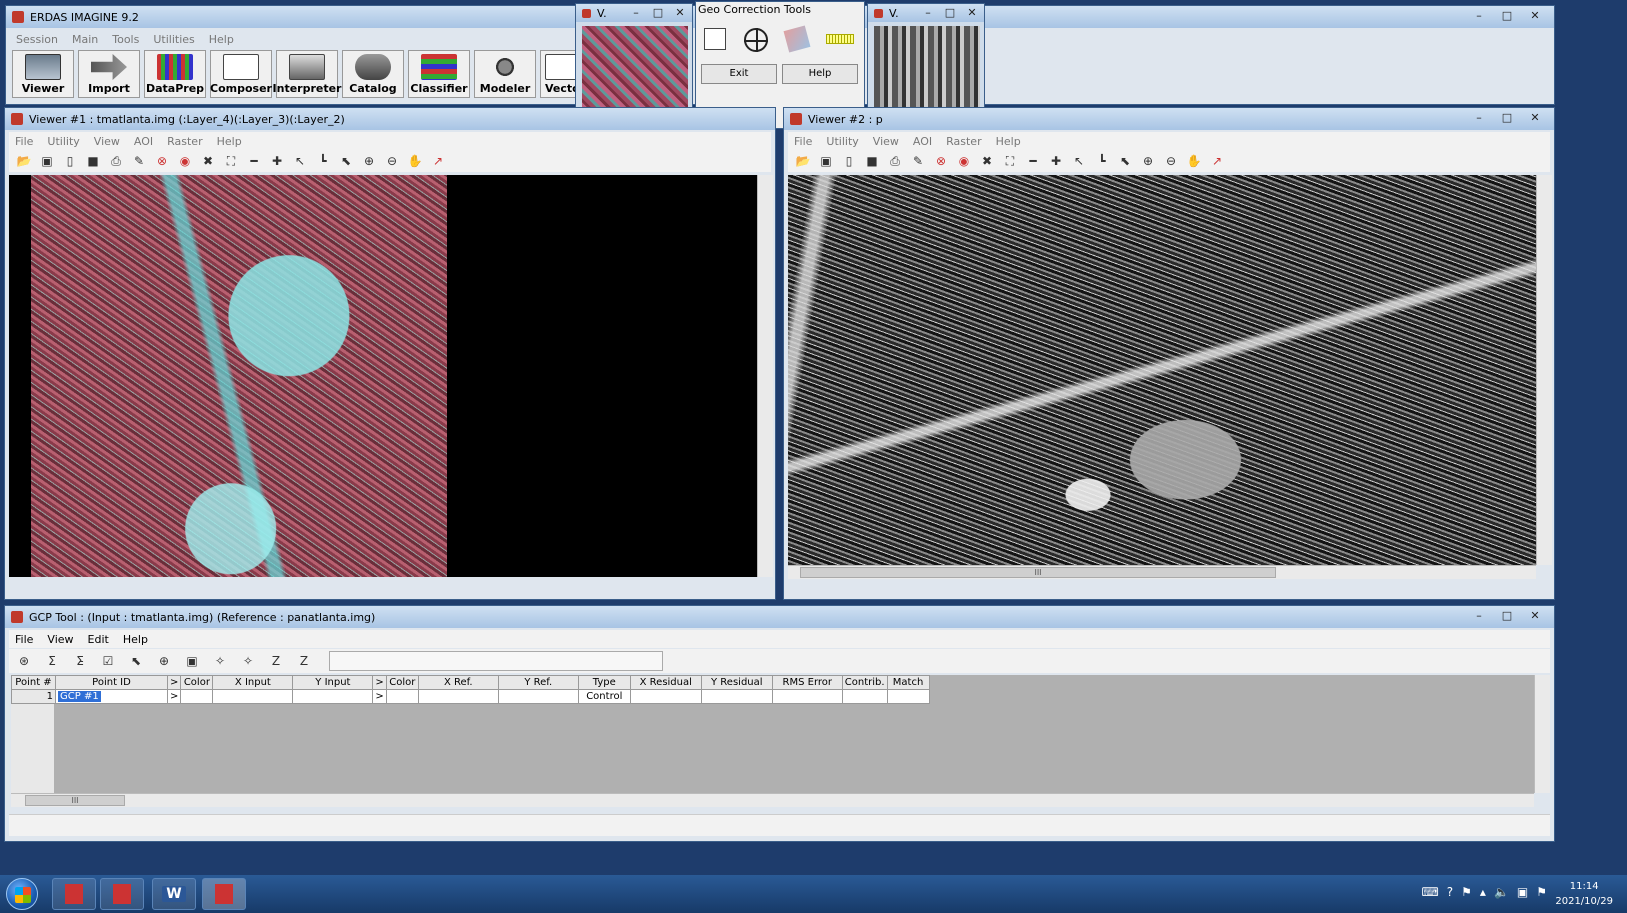 This screenshot has height=913, width=1627. I want to click on menu-utility: Utility, so click(842, 141).